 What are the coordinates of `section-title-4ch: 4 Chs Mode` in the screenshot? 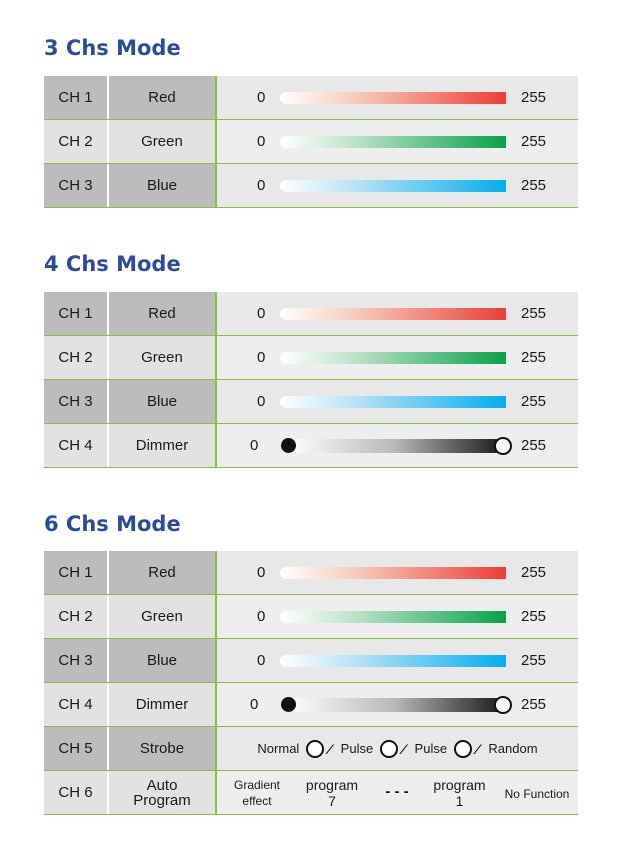 It's located at (112, 264).